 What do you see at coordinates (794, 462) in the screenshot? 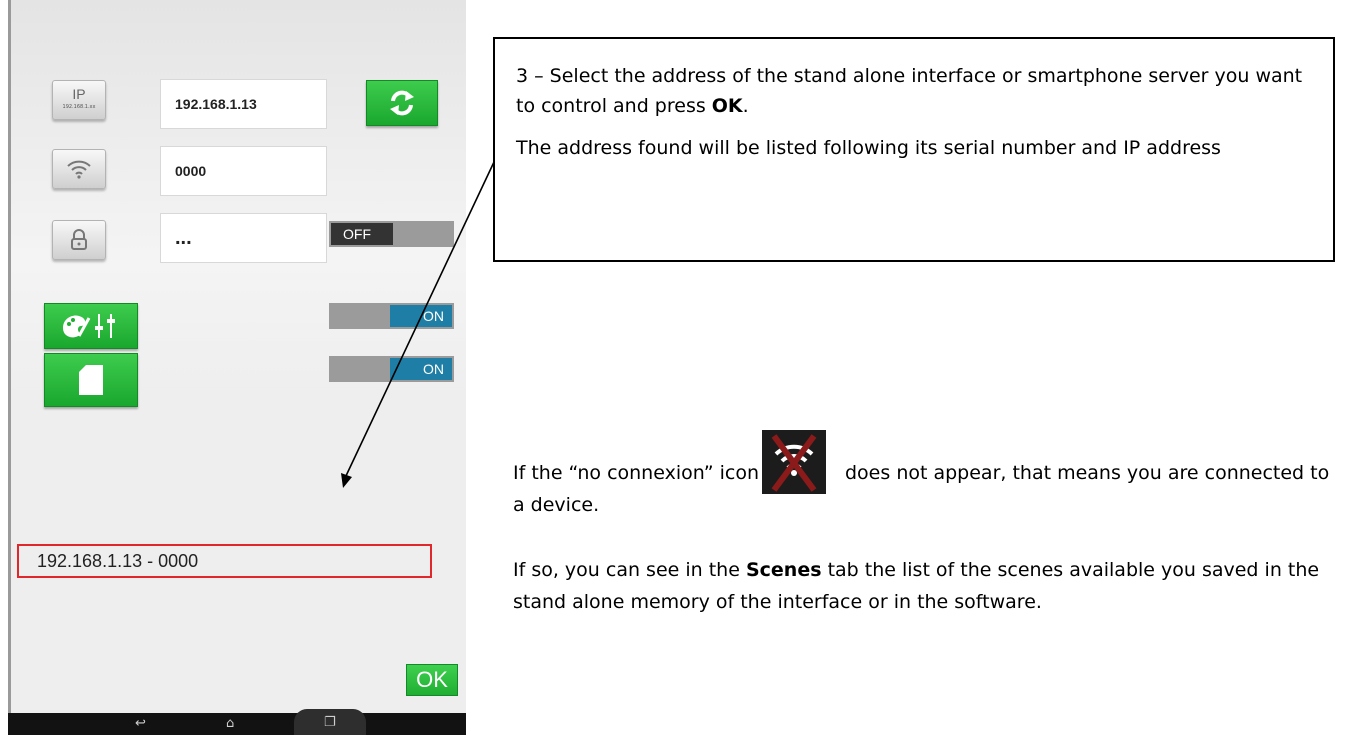
I see `no-connection-icon` at bounding box center [794, 462].